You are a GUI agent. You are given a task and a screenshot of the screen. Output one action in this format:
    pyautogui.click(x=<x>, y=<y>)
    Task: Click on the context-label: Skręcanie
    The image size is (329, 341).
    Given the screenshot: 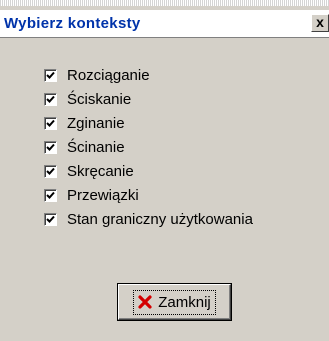 What is the action you would take?
    pyautogui.click(x=100, y=171)
    